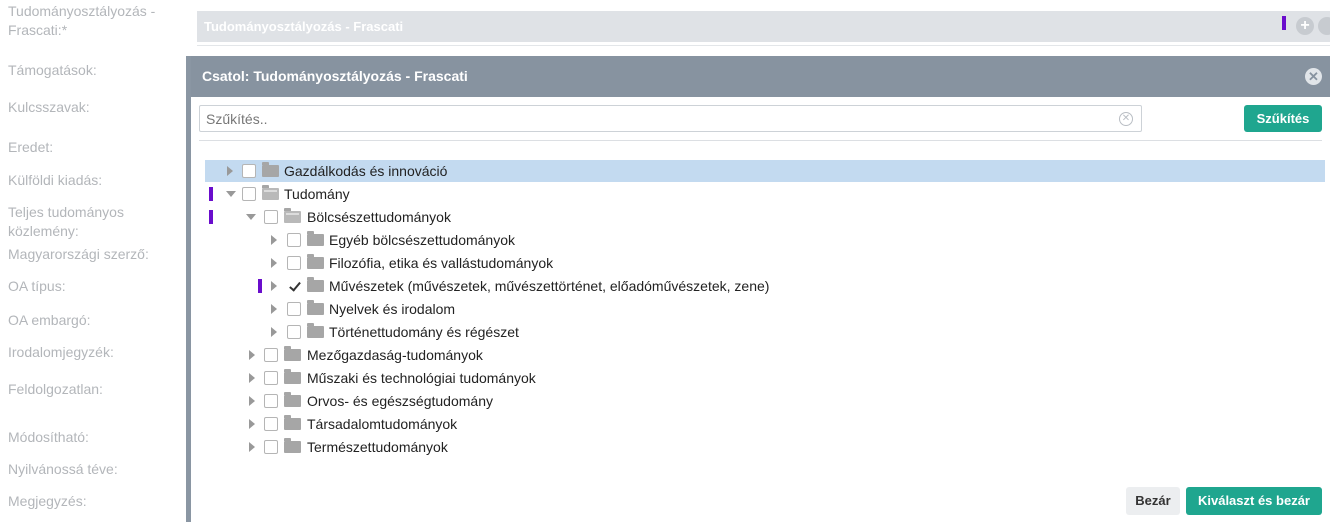 Image resolution: width=1330 pixels, height=522 pixels. I want to click on label-full-publication-line1: Teljes tudományos, so click(66, 212).